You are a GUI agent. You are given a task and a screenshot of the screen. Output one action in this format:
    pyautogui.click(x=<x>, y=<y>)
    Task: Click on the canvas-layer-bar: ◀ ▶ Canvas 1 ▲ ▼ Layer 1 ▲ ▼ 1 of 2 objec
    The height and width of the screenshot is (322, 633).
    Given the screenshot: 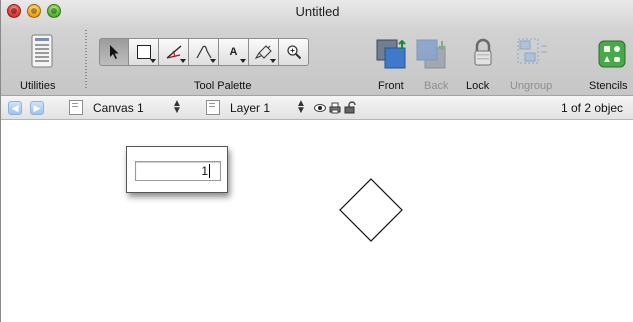 What is the action you would take?
    pyautogui.click(x=317, y=108)
    